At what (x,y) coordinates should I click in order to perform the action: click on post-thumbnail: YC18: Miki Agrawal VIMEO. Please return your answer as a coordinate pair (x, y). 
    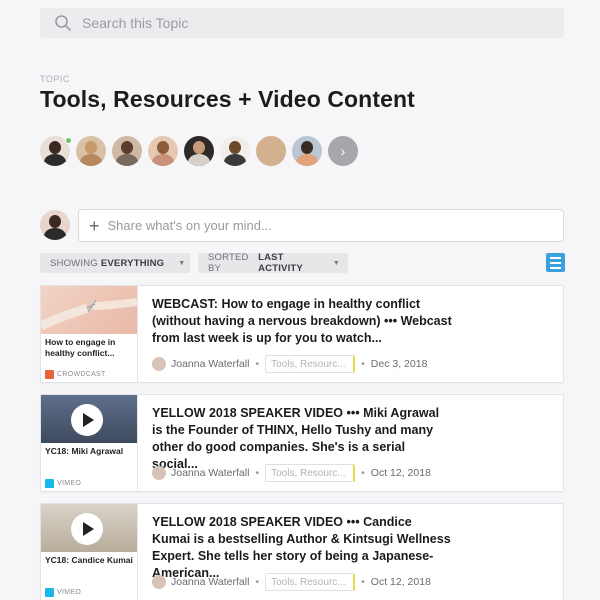
    Looking at the image, I should click on (89, 443).